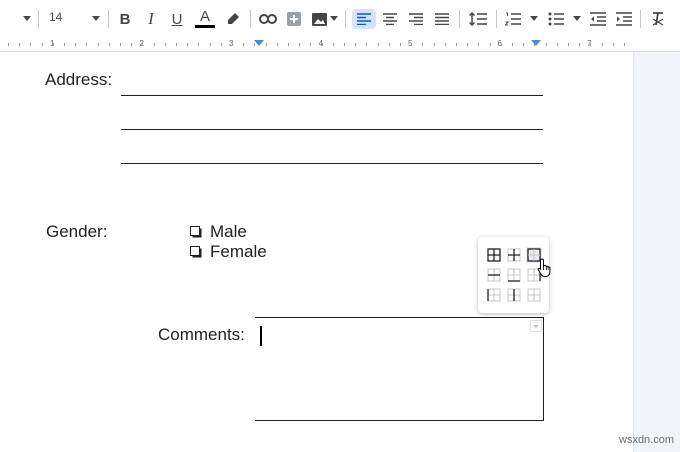 The height and width of the screenshot is (452, 680). What do you see at coordinates (577, 18) in the screenshot?
I see `bulleted-list-caret` at bounding box center [577, 18].